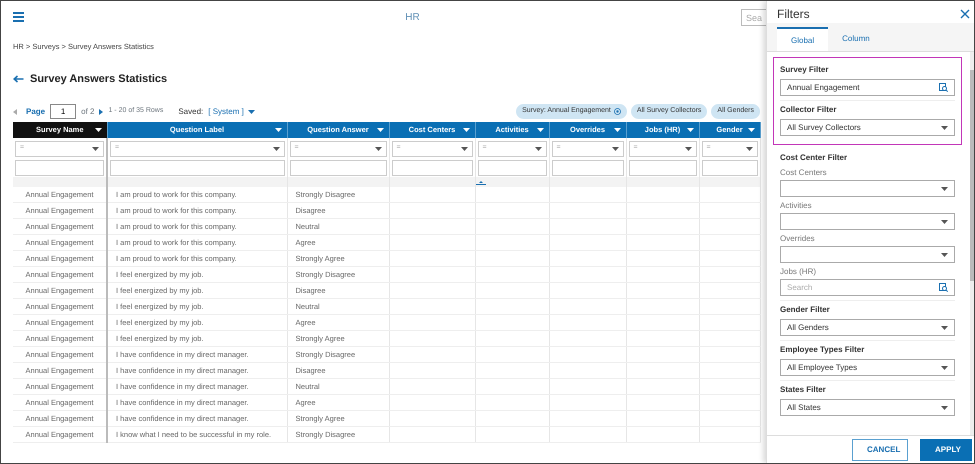 Image resolution: width=975 pixels, height=464 pixels. Describe the element at coordinates (796, 206) in the screenshot. I see `field-label: Activities` at that location.